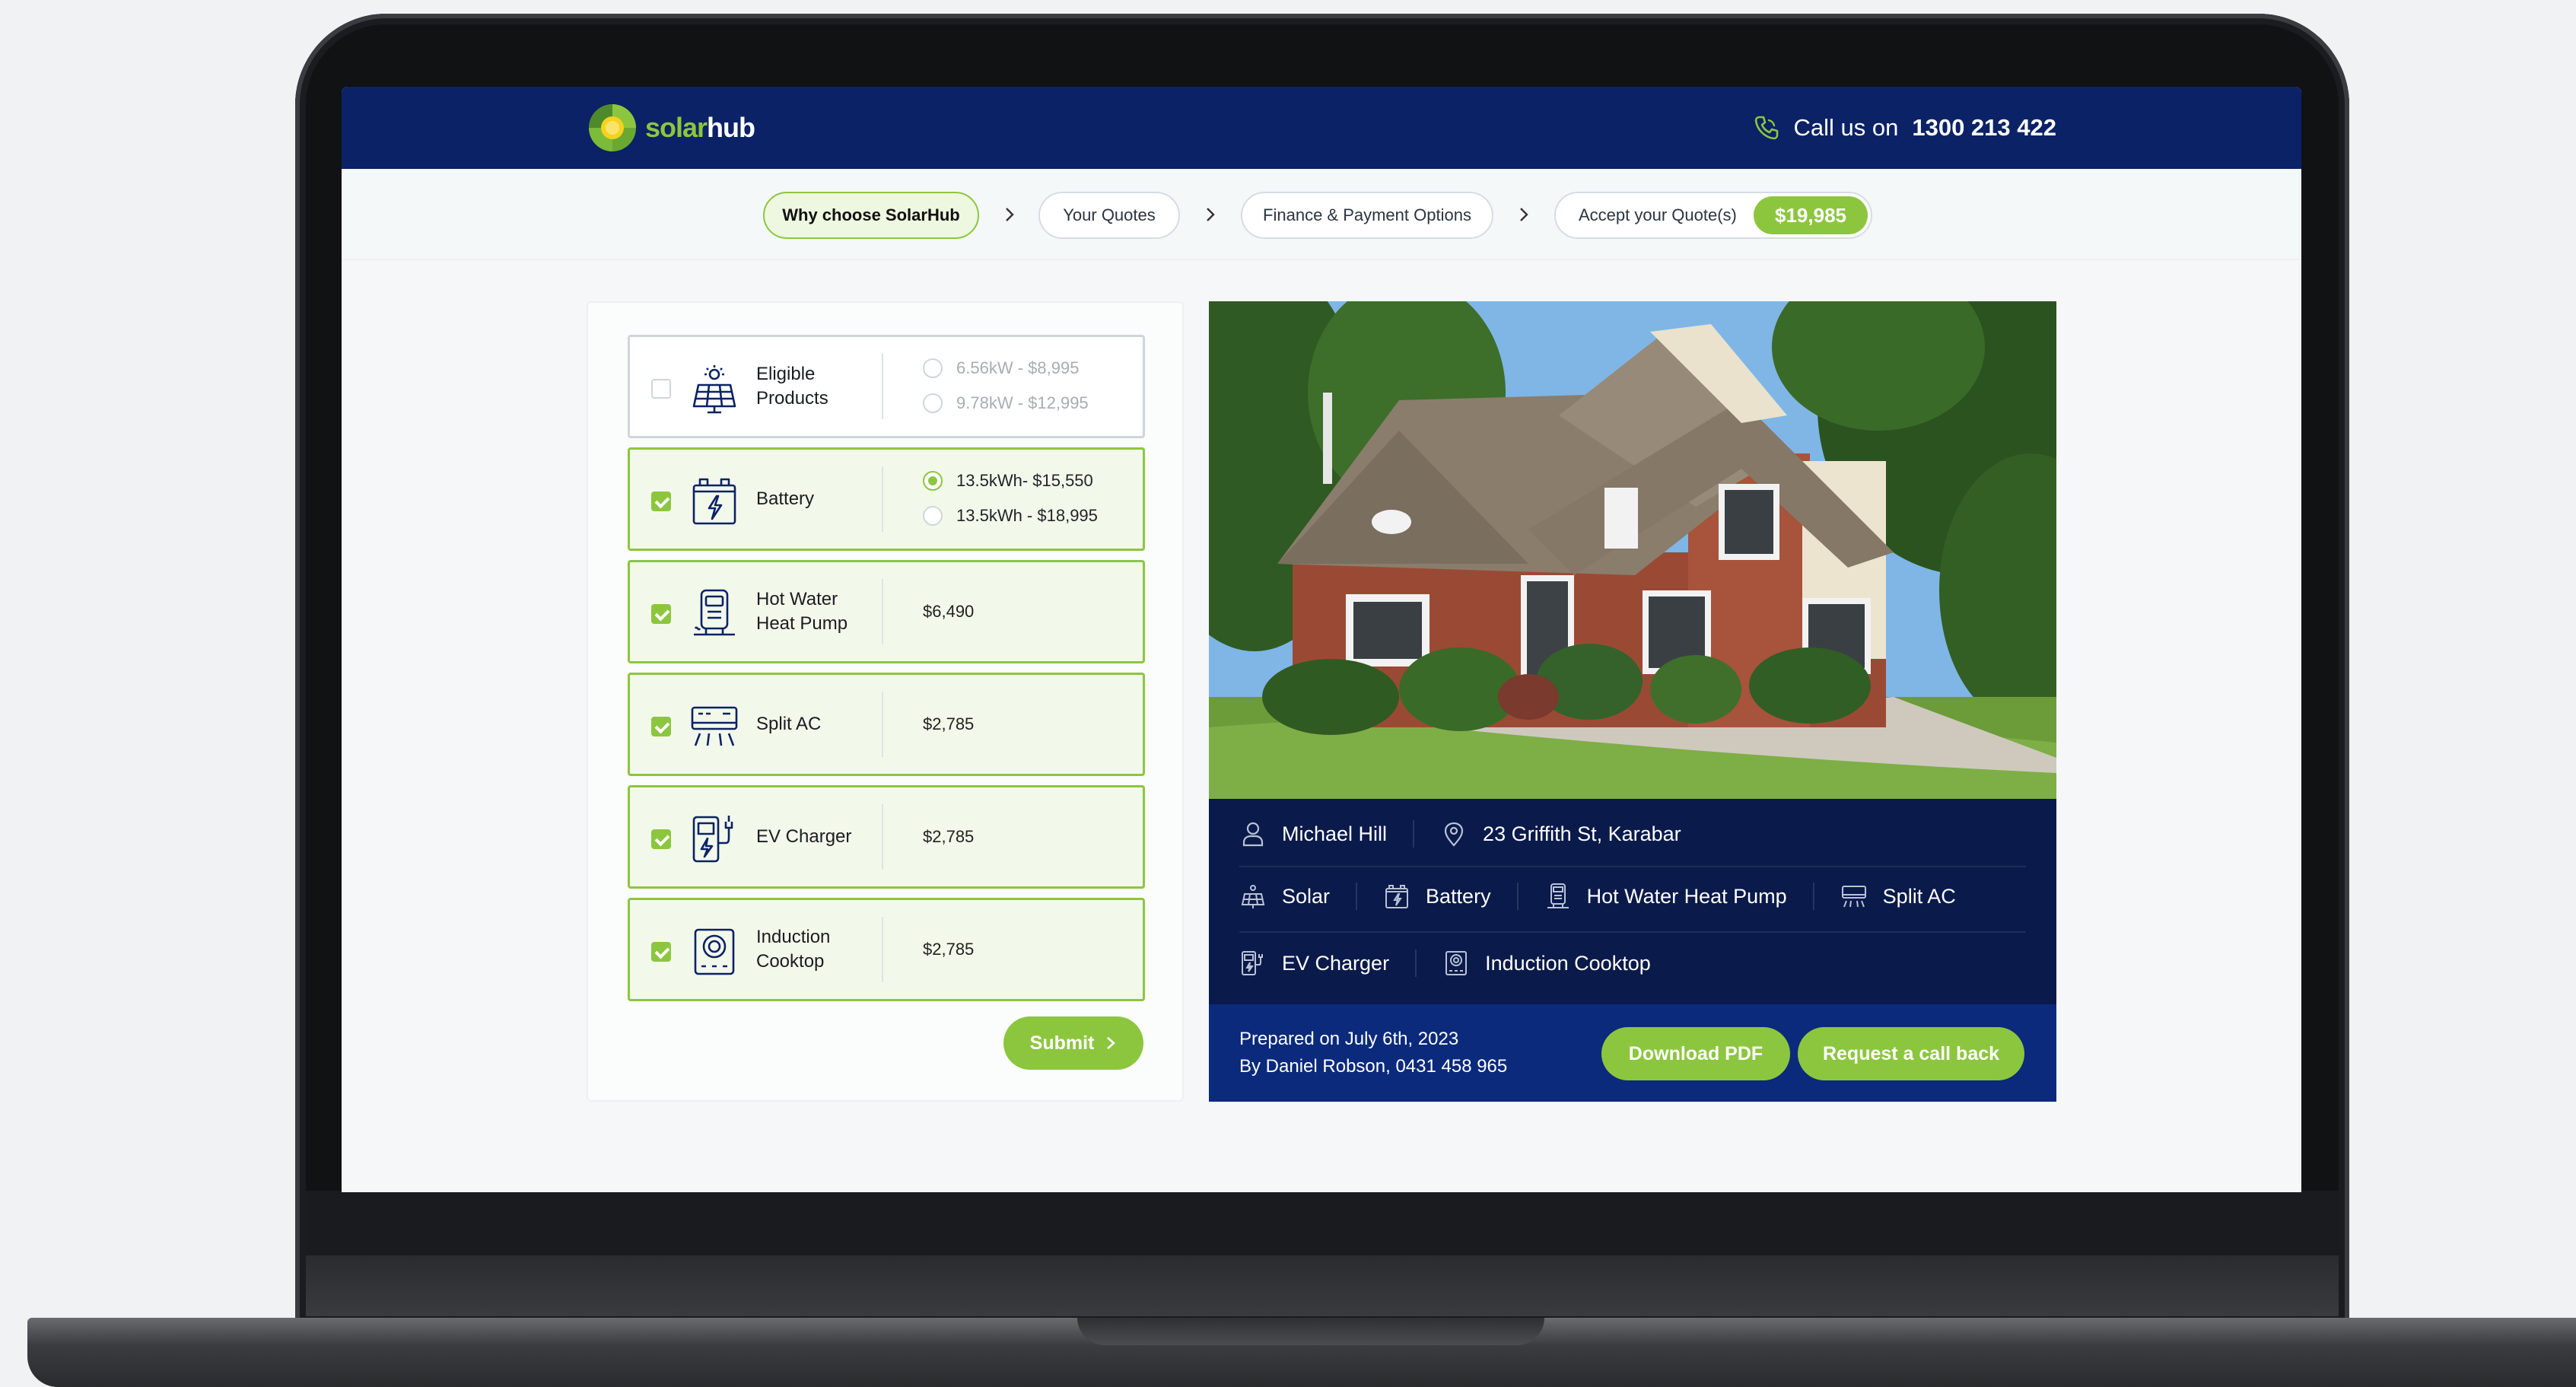  I want to click on summary-item-solar: Solar, so click(1298, 896).